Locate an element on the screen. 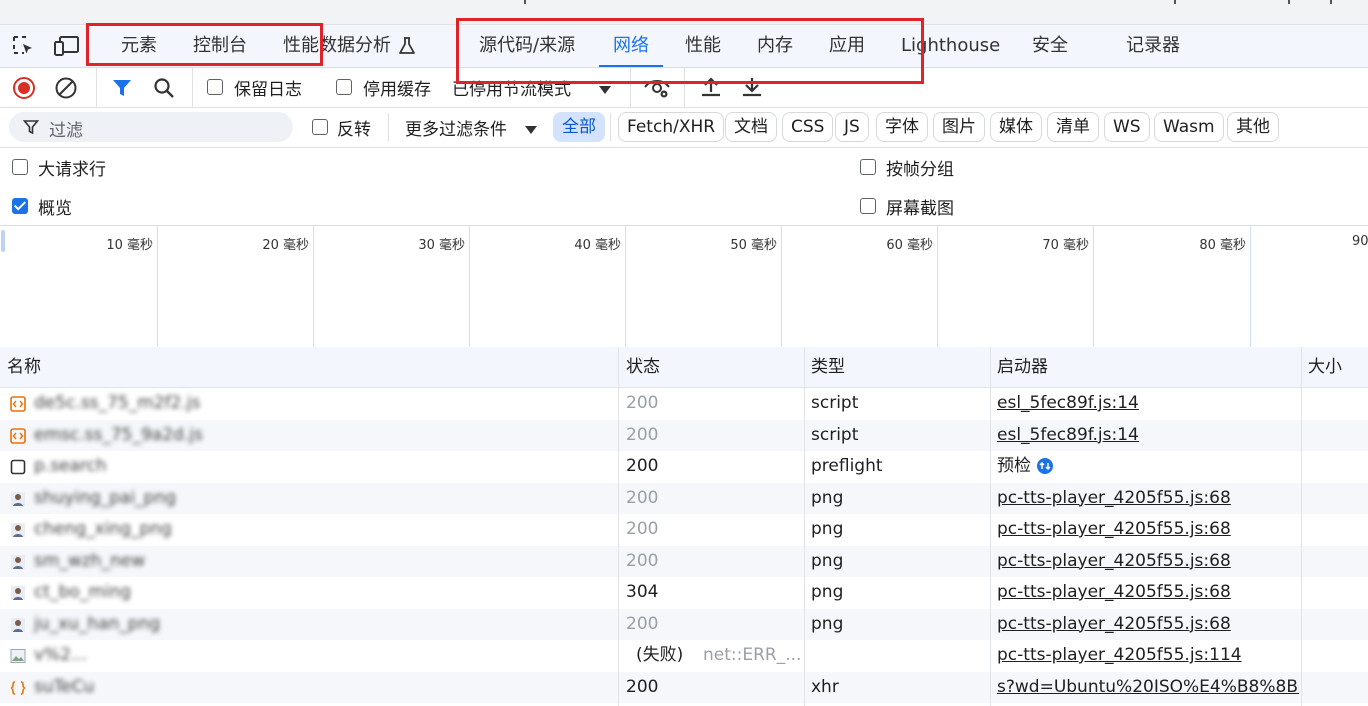  more-filters-dropdown: 更多过滤条件 is located at coordinates (456, 127).